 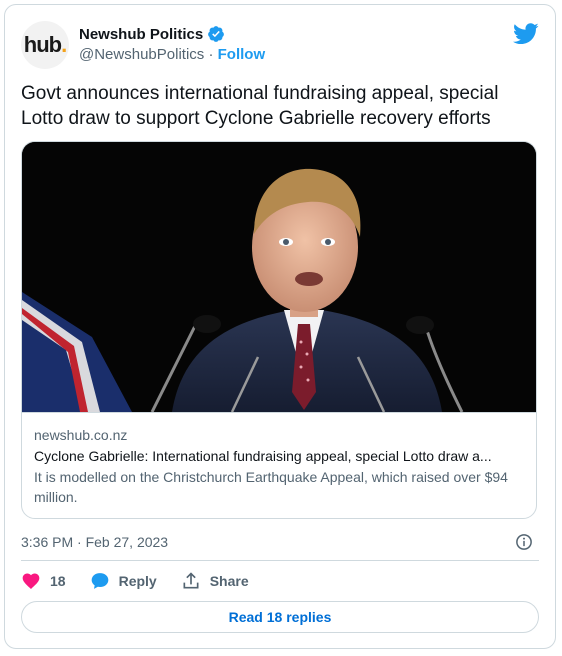 I want to click on avatar-logo: hub., so click(x=45, y=44).